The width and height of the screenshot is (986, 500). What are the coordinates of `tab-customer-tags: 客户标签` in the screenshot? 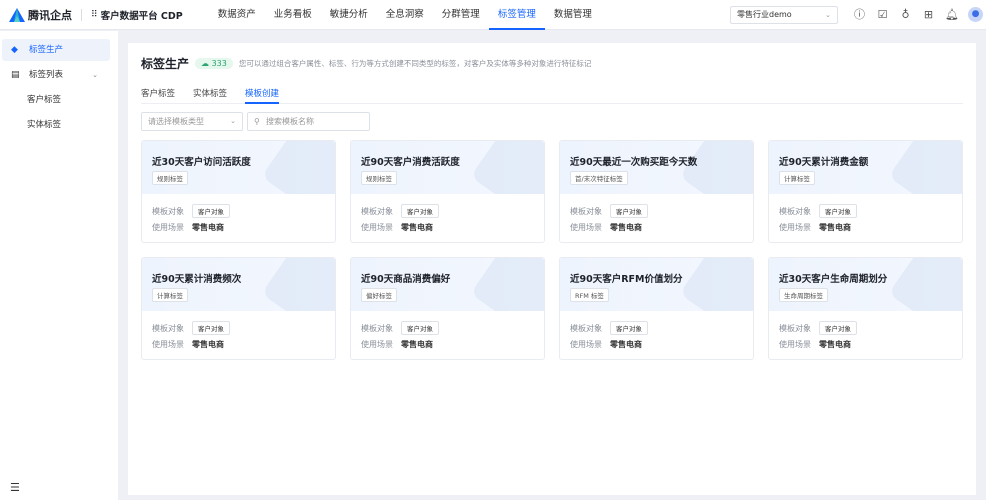 It's located at (158, 95).